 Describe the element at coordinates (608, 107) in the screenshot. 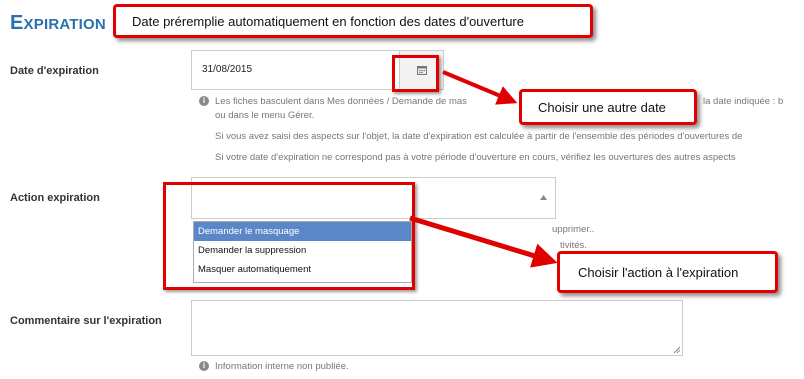

I see `callout-other-date: Choisir une autre date` at that location.